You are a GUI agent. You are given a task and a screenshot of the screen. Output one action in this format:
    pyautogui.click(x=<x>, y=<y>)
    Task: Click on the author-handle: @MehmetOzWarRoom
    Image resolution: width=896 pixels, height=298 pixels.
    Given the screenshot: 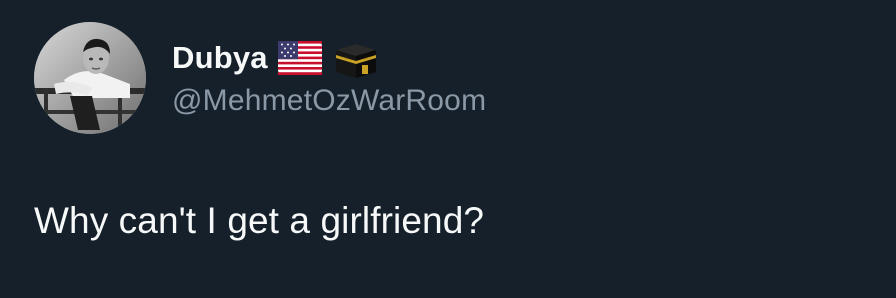 What is the action you would take?
    pyautogui.click(x=329, y=101)
    